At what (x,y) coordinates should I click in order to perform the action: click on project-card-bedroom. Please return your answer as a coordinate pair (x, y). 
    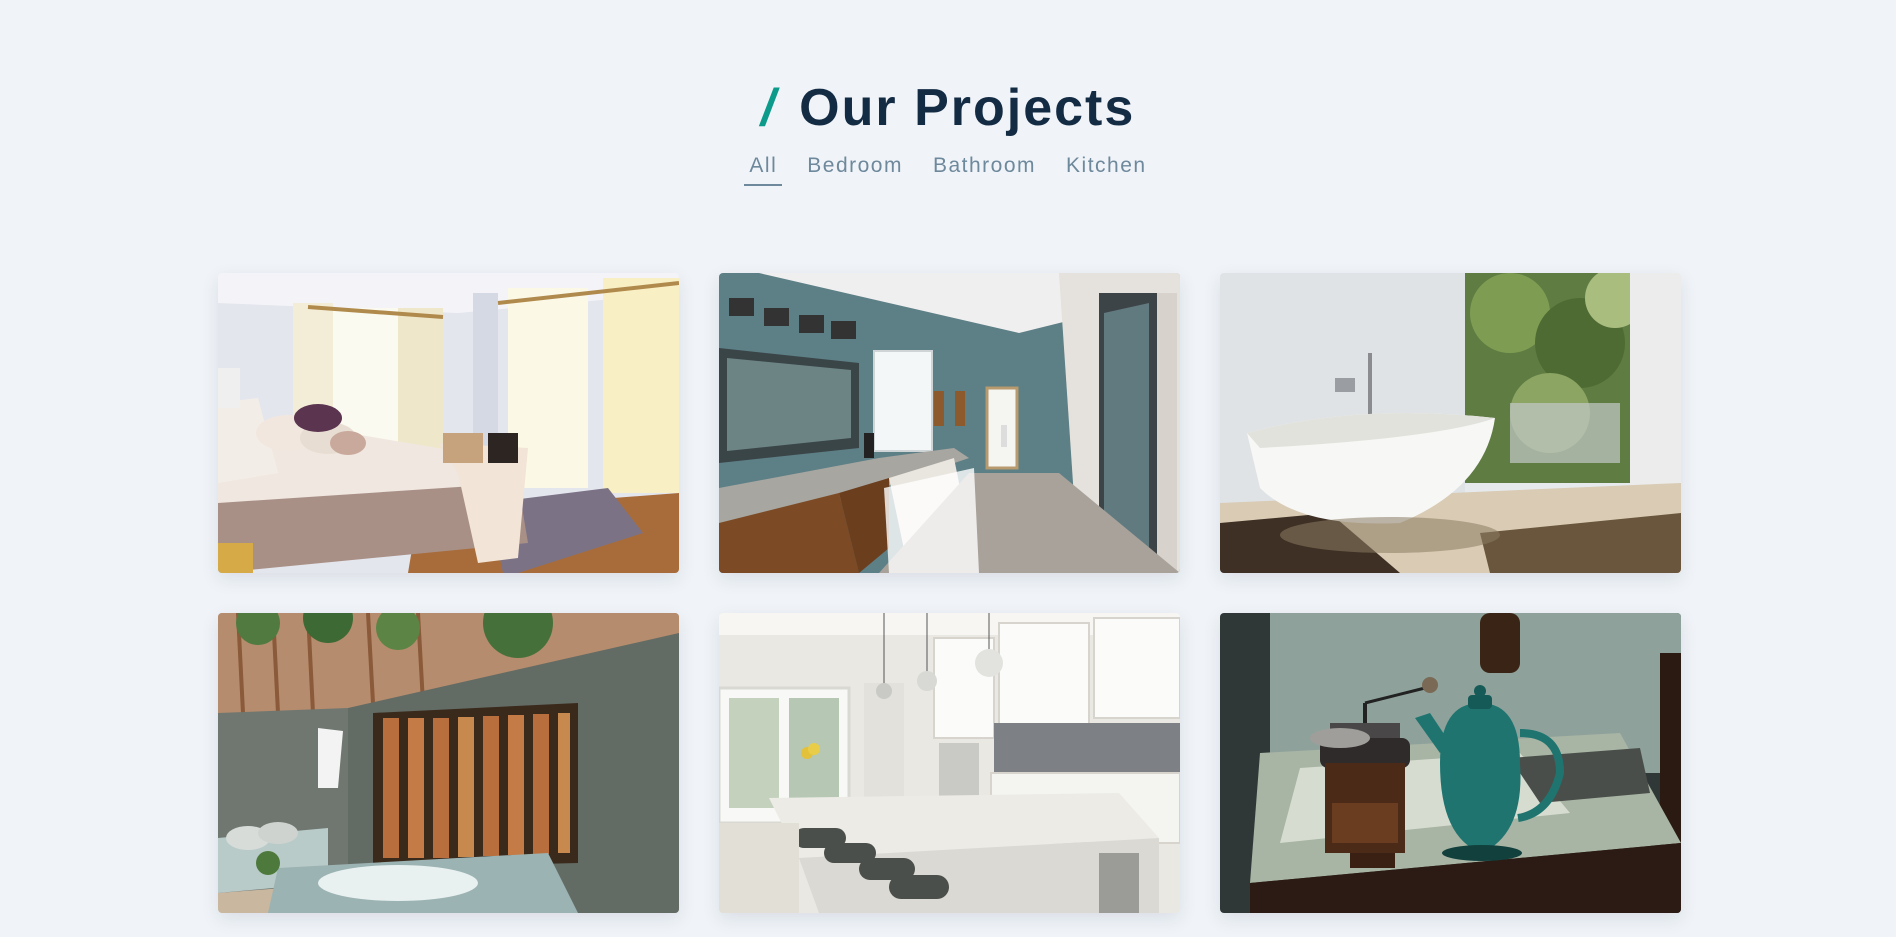
    Looking at the image, I should click on (448, 423).